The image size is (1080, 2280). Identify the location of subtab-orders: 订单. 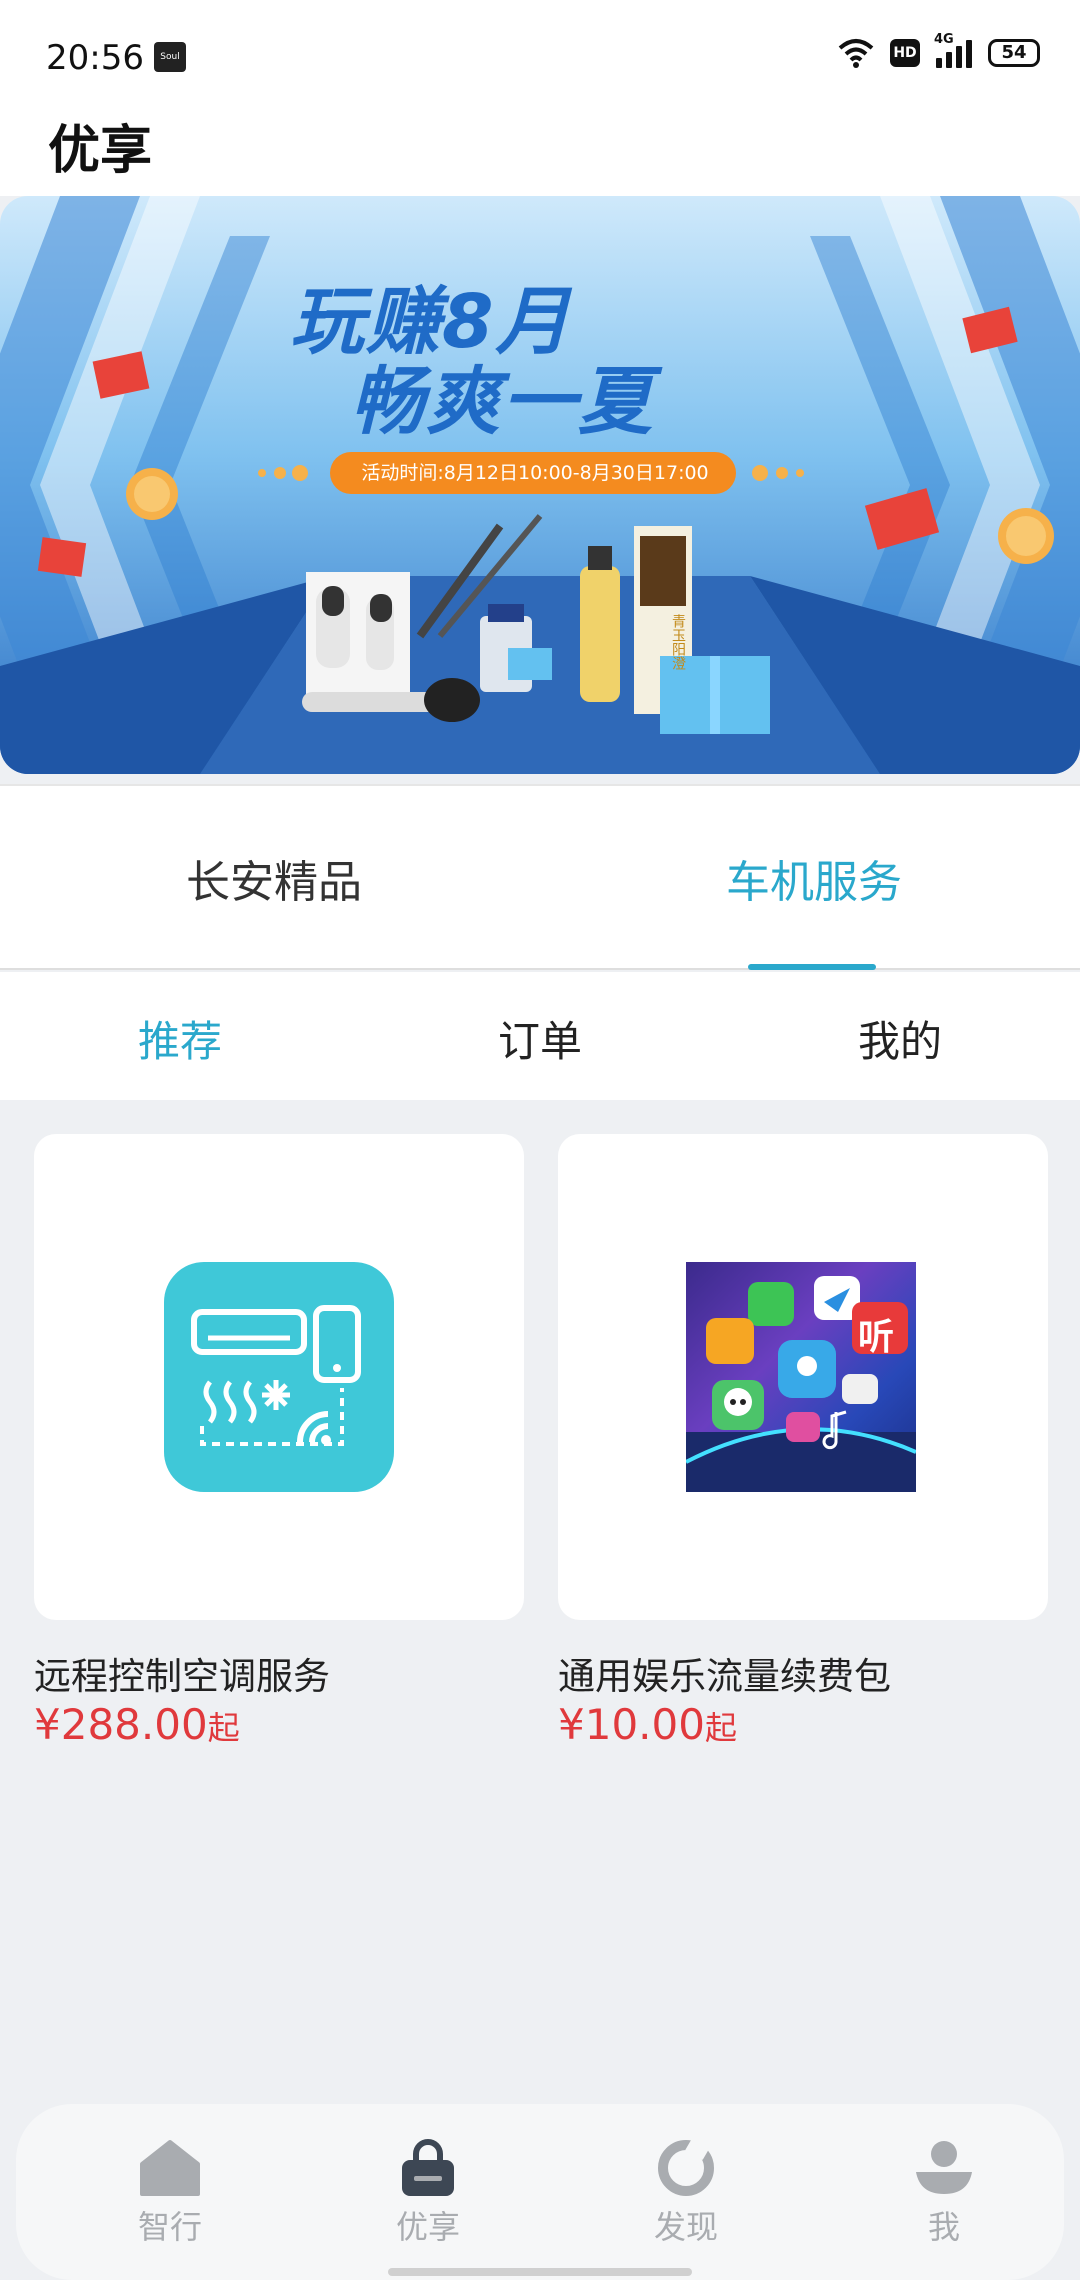
(540, 1038).